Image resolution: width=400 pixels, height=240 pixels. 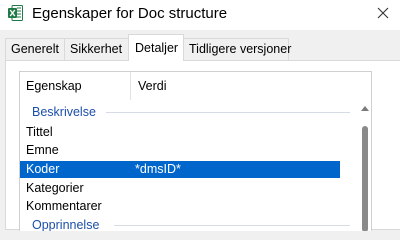 I want to click on vertical-scrollbar, so click(x=364, y=165).